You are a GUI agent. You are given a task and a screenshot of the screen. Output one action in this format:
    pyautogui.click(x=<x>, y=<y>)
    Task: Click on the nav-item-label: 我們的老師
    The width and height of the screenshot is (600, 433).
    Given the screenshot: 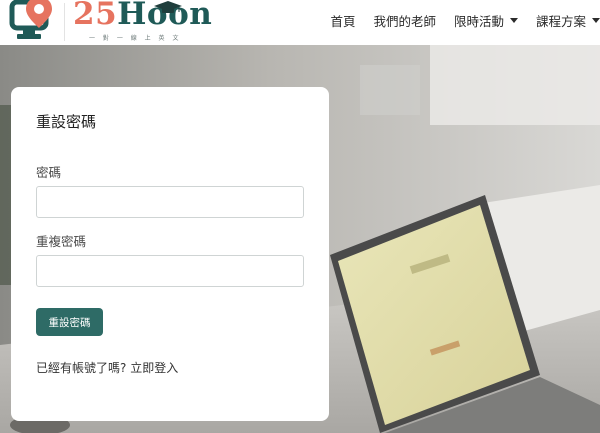 What is the action you would take?
    pyautogui.click(x=404, y=21)
    